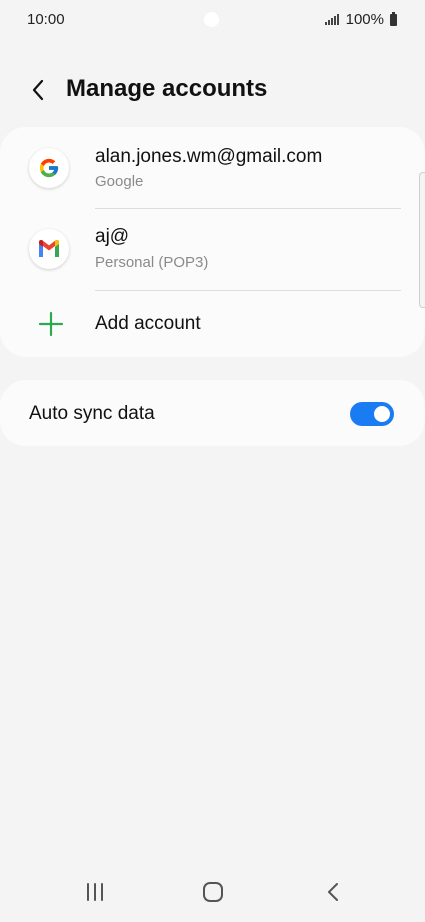  Describe the element at coordinates (119, 181) in the screenshot. I see `account-type: Google` at that location.